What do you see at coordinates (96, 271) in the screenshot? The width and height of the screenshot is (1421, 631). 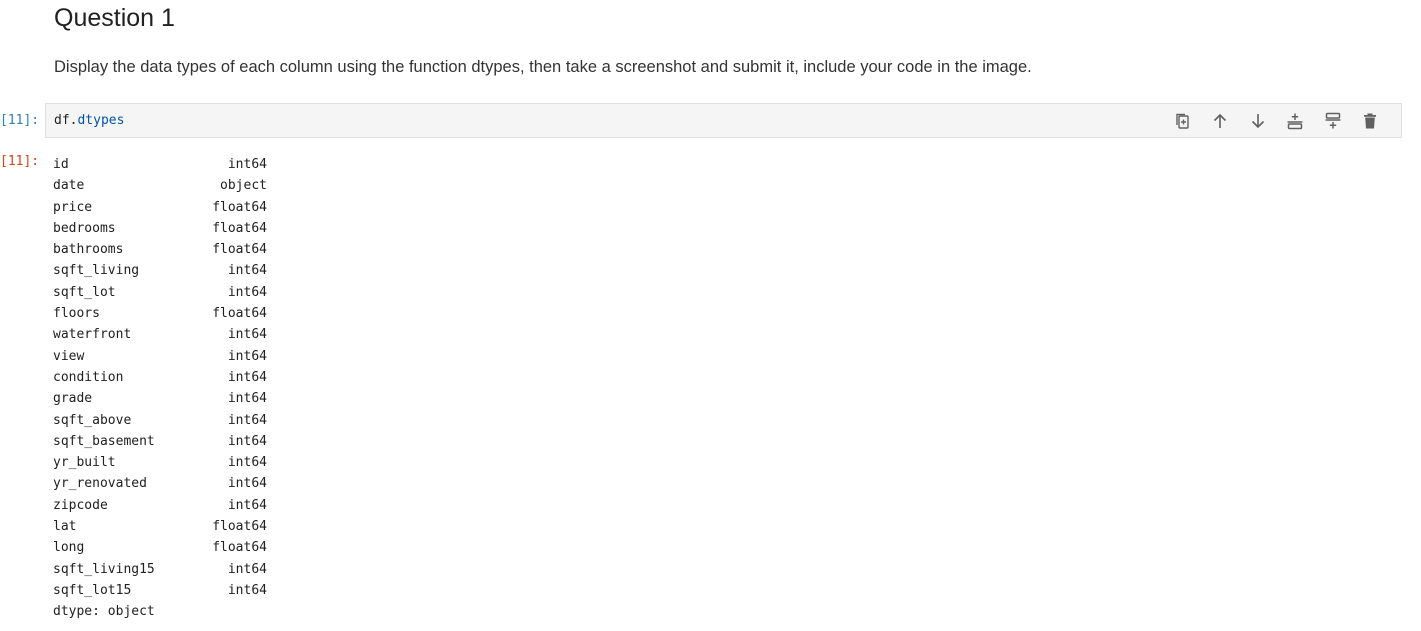 I see `column-name: sqft_living` at bounding box center [96, 271].